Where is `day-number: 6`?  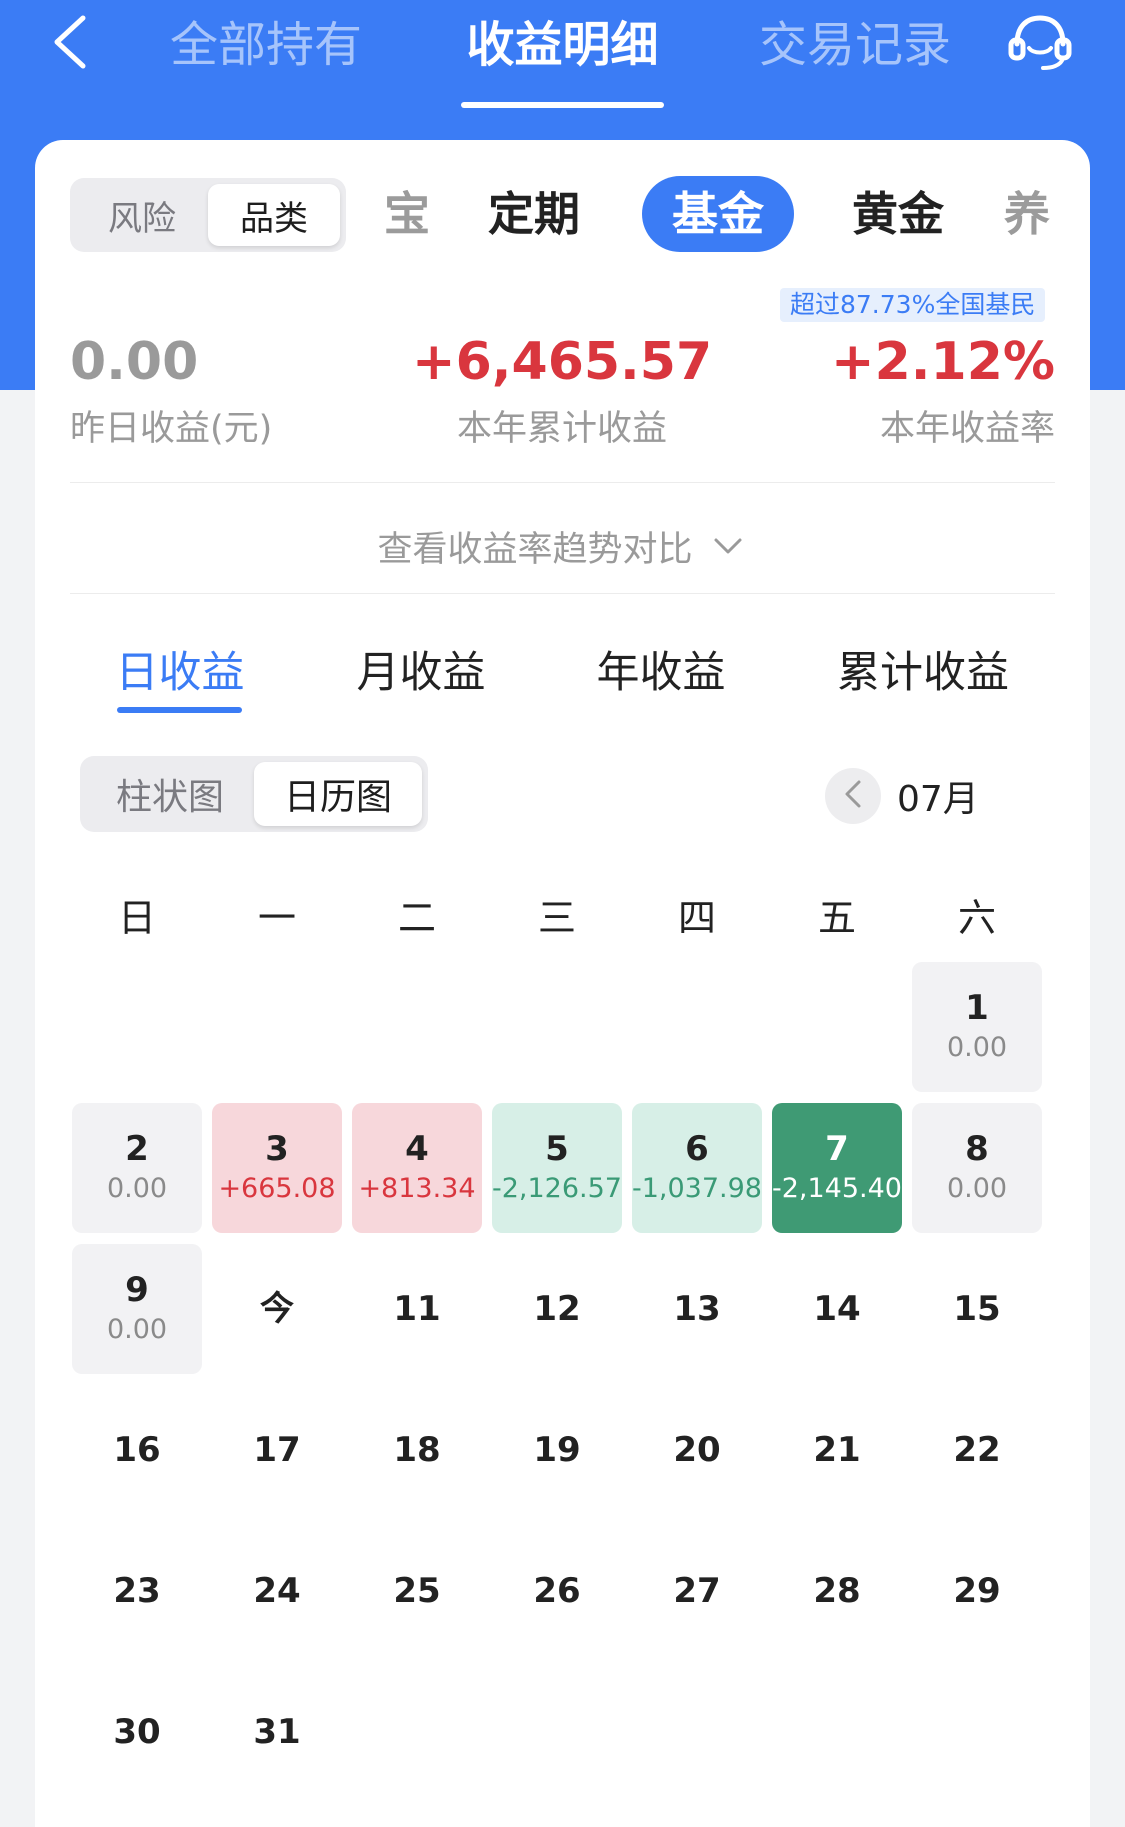
day-number: 6 is located at coordinates (697, 1149).